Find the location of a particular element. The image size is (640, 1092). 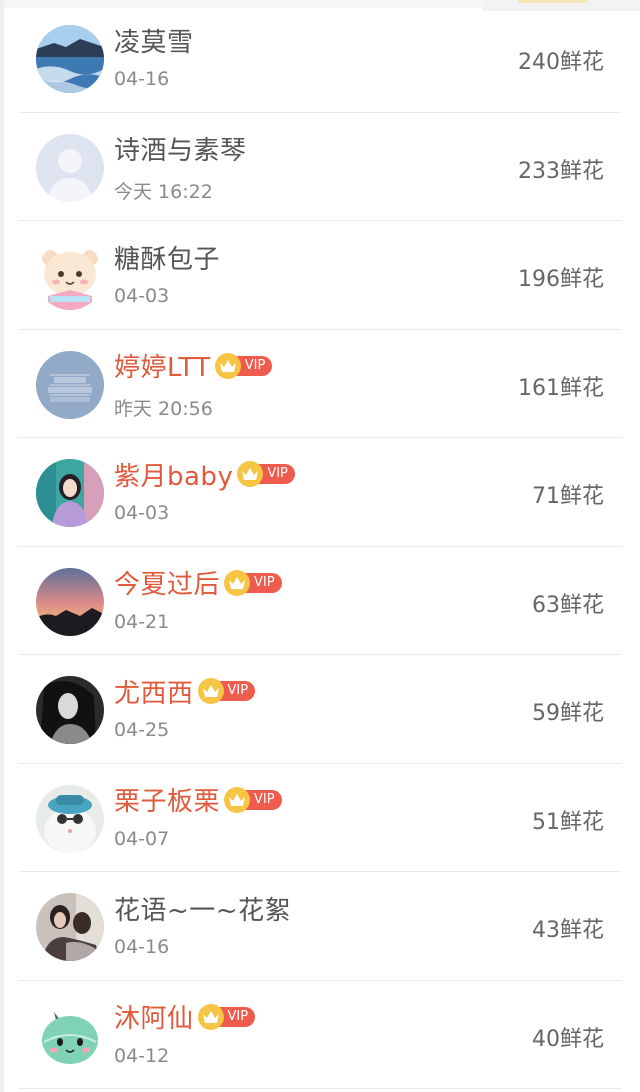

user-name: 栗子板栗 is located at coordinates (167, 799).